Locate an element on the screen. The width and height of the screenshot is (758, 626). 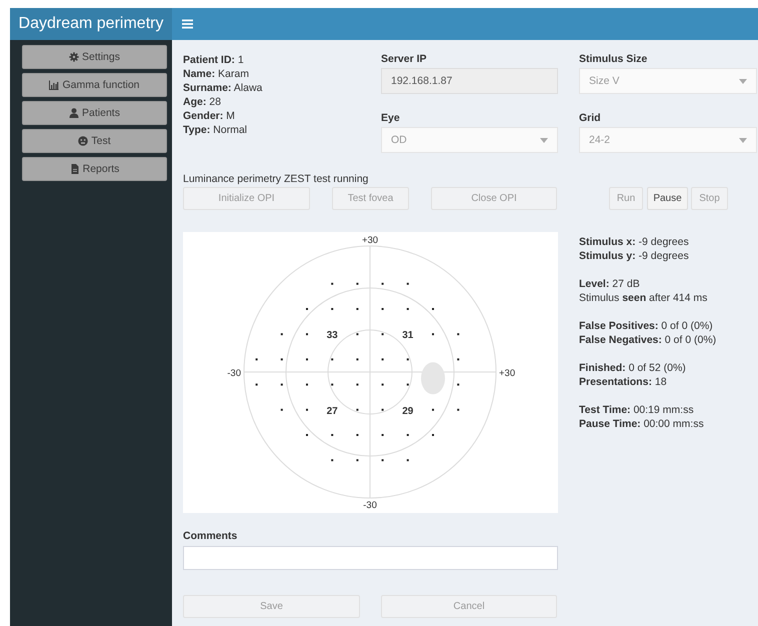
stat-line: False Negatives: 0 of 0 (0%) is located at coordinates (647, 340).